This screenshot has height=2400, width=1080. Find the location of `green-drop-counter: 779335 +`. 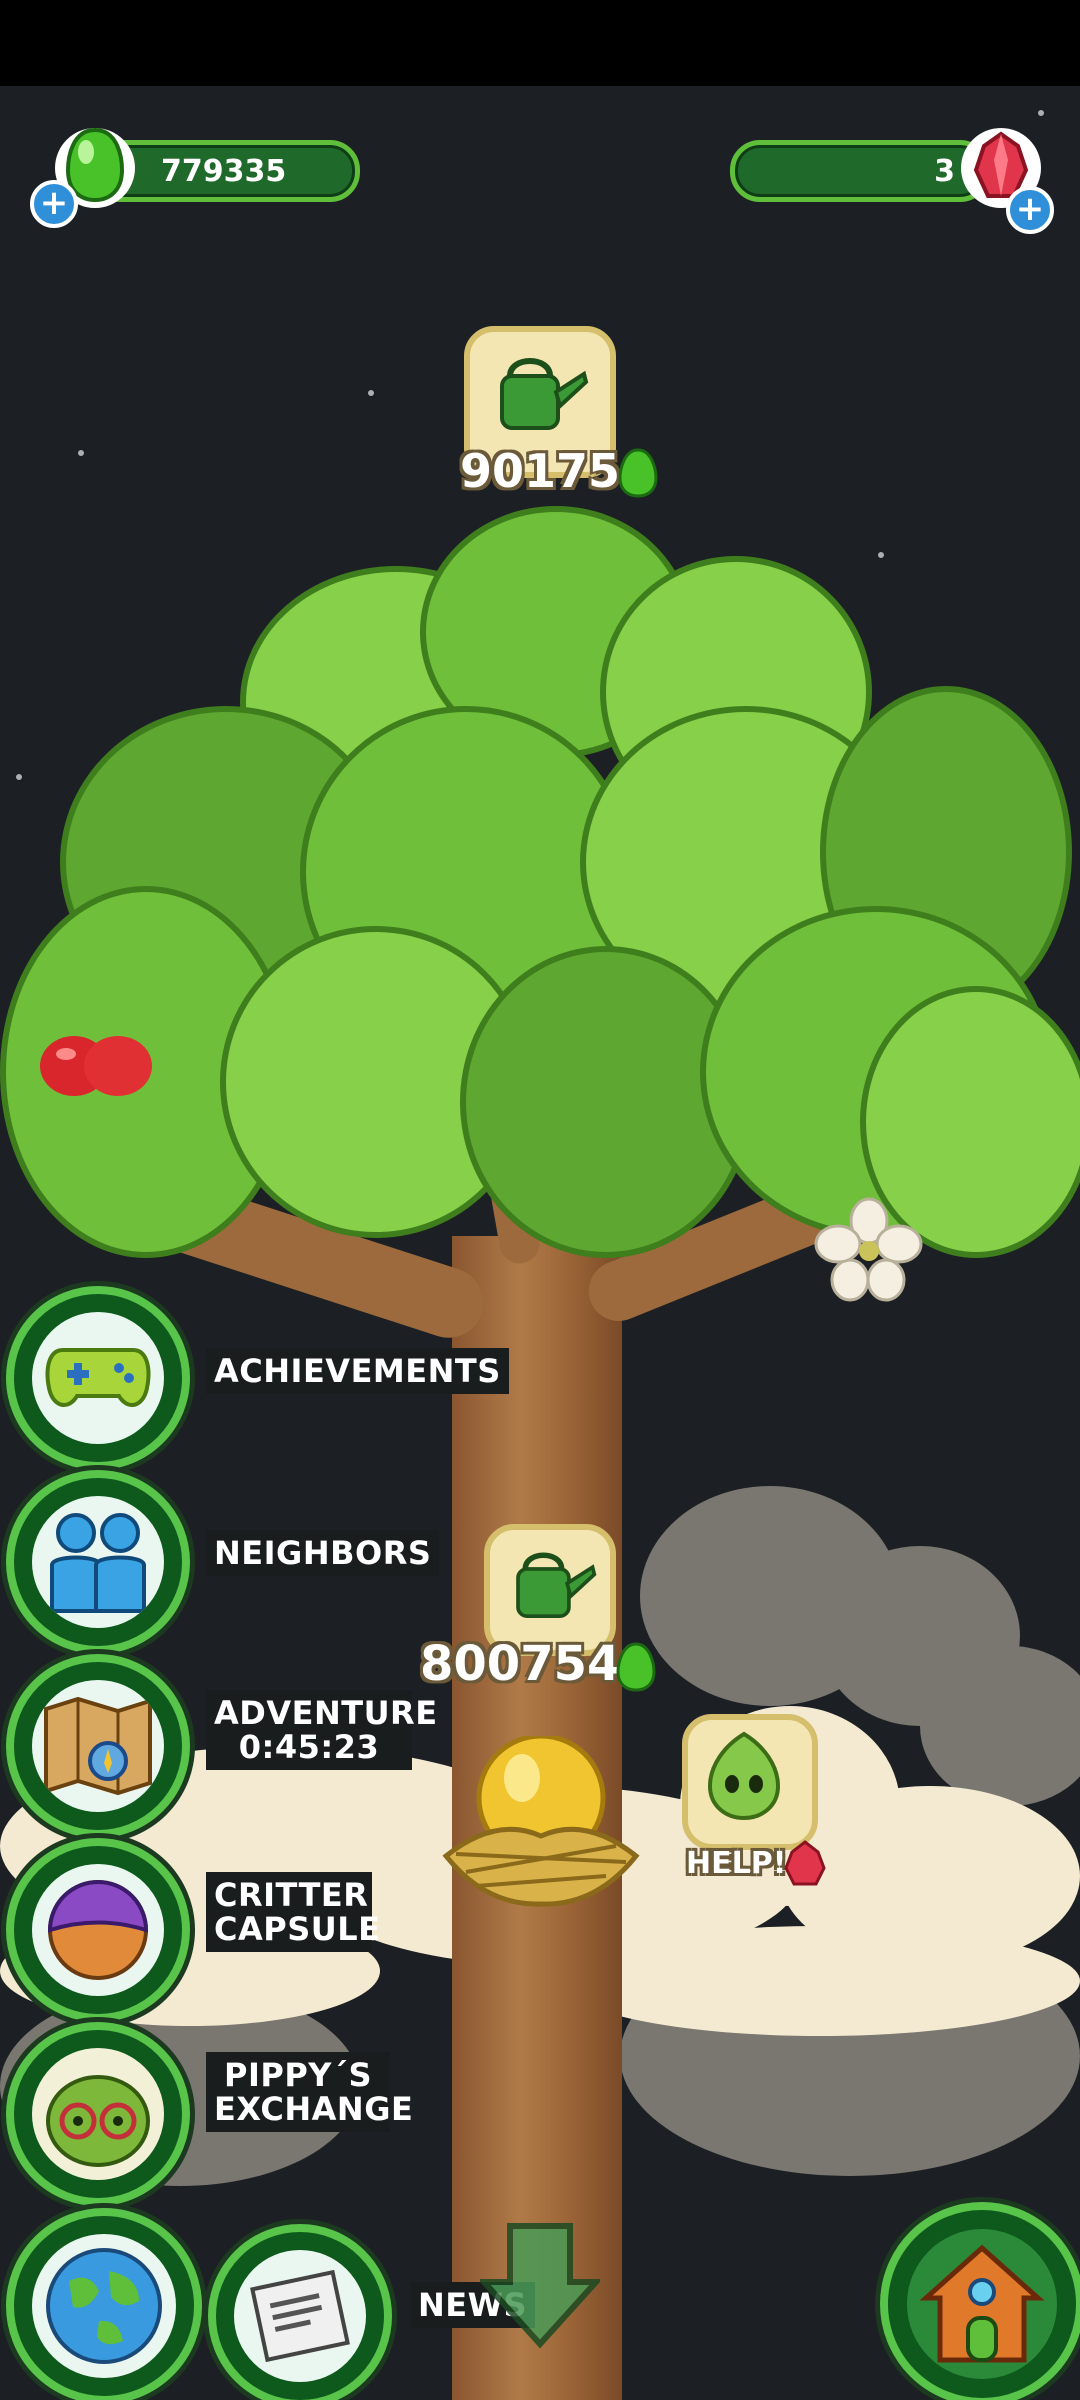

green-drop-counter: 779335 + is located at coordinates (195, 180).